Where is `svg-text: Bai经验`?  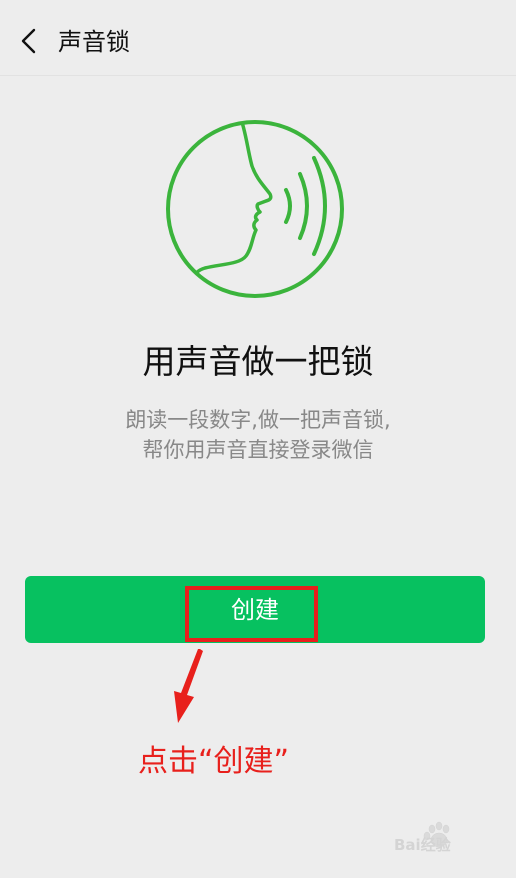
svg-text: Bai经验 is located at coordinates (423, 845).